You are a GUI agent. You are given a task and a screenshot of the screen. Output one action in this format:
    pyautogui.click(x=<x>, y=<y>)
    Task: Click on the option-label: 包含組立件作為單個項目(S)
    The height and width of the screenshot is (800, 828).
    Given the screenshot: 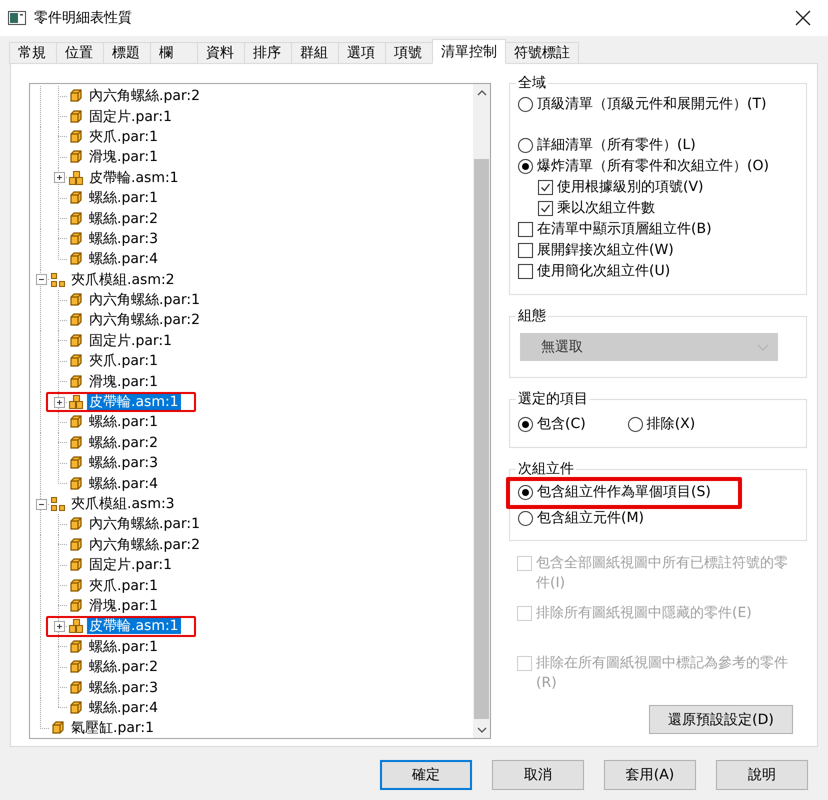 What is the action you would take?
    pyautogui.click(x=624, y=492)
    